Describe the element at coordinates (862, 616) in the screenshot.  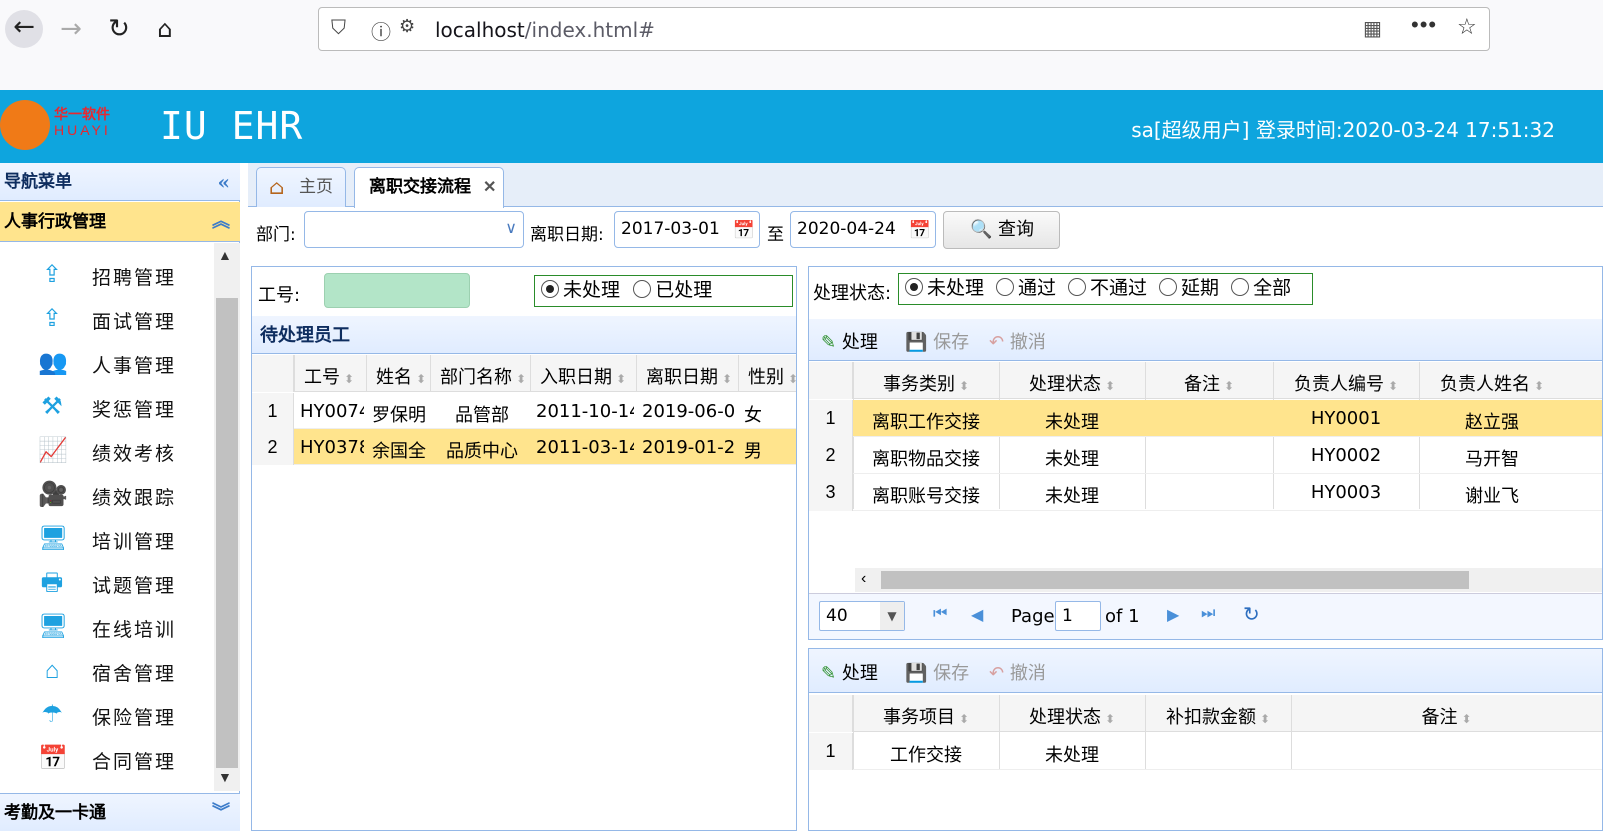
I see `page-size-select: 40 ▼` at that location.